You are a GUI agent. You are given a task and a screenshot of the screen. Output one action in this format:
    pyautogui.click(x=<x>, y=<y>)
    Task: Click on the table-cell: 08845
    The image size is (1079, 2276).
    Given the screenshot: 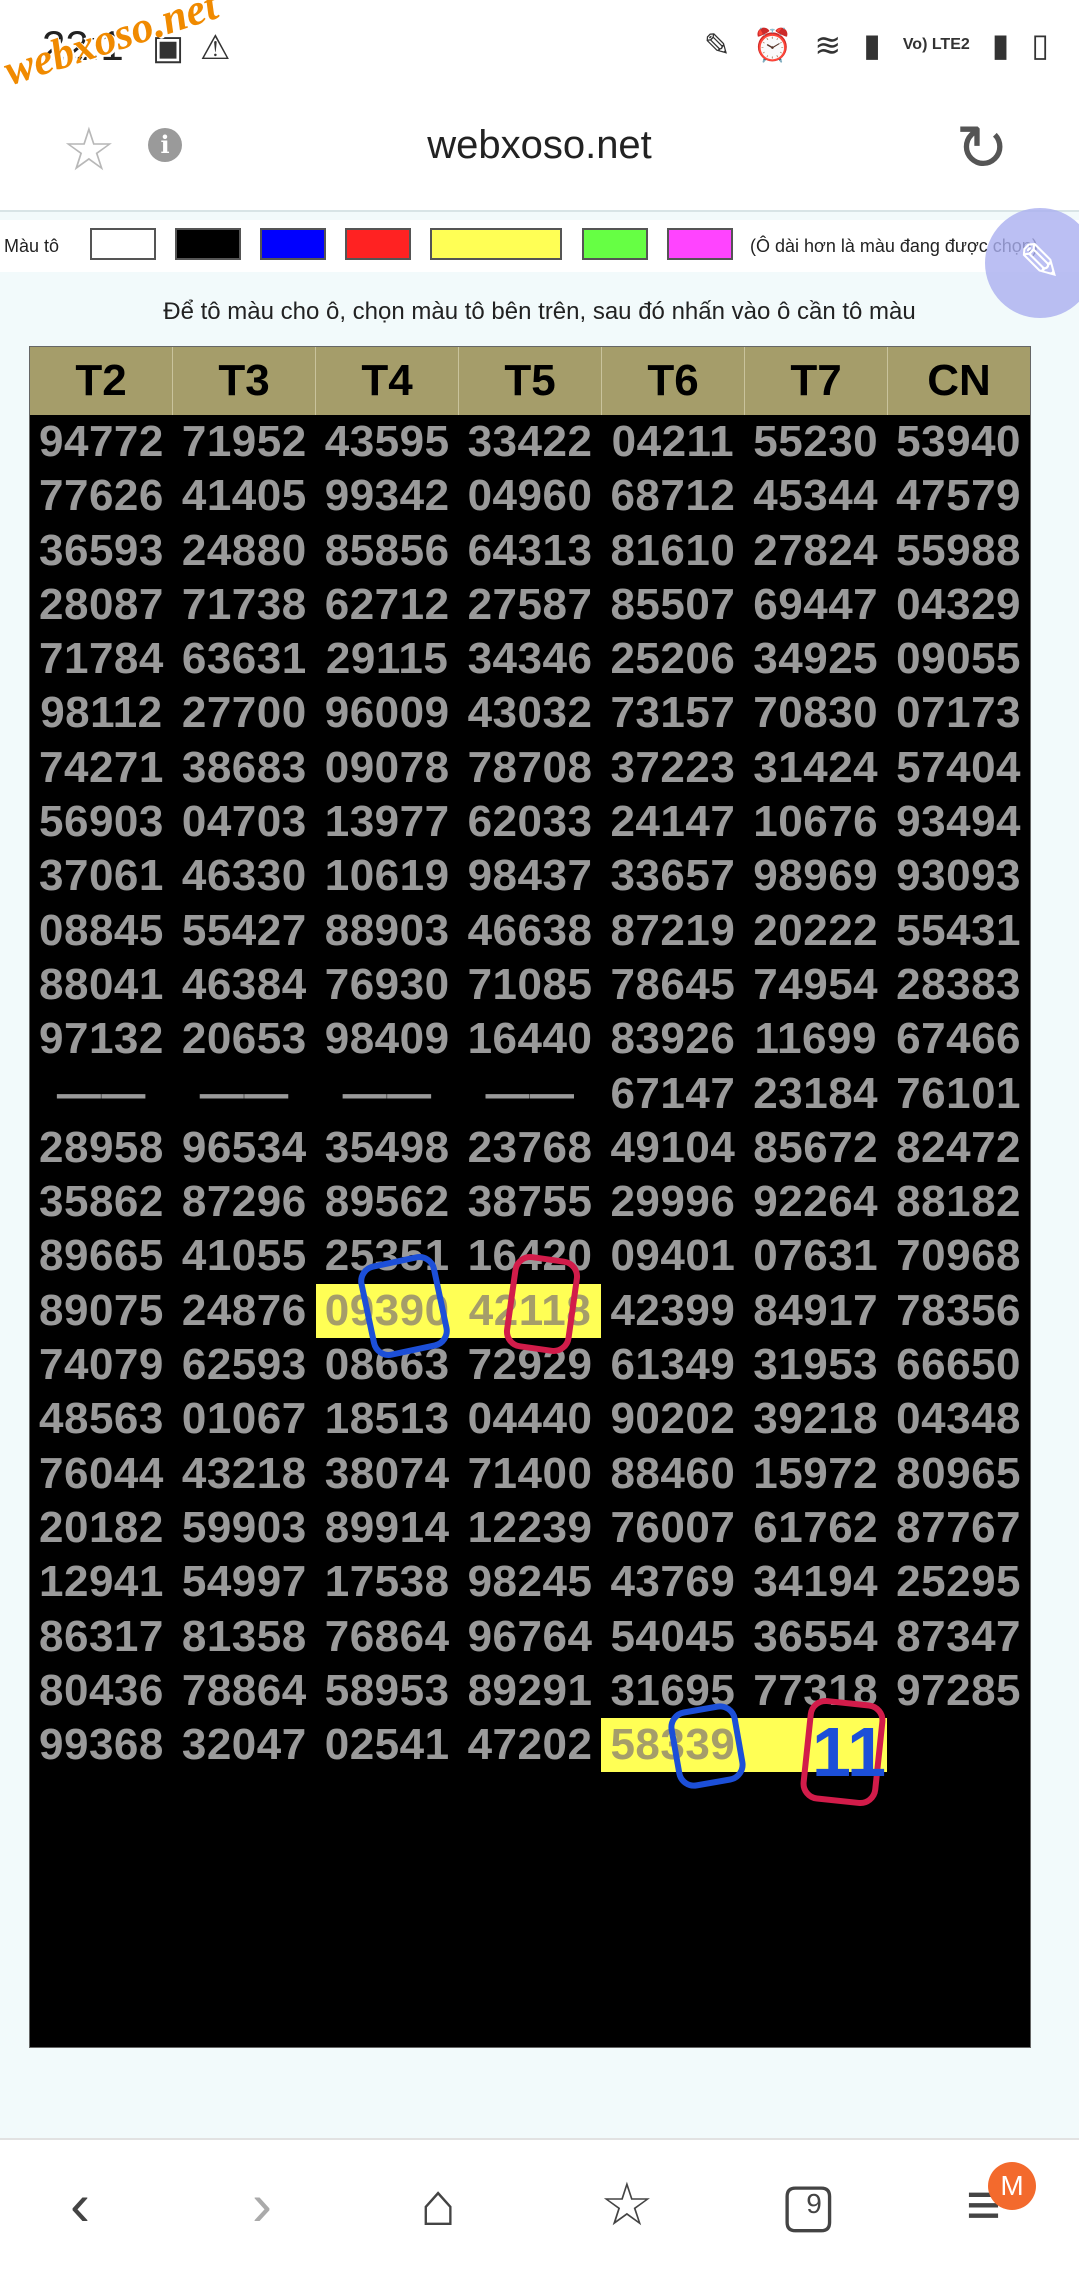 What is the action you would take?
    pyautogui.click(x=101, y=931)
    